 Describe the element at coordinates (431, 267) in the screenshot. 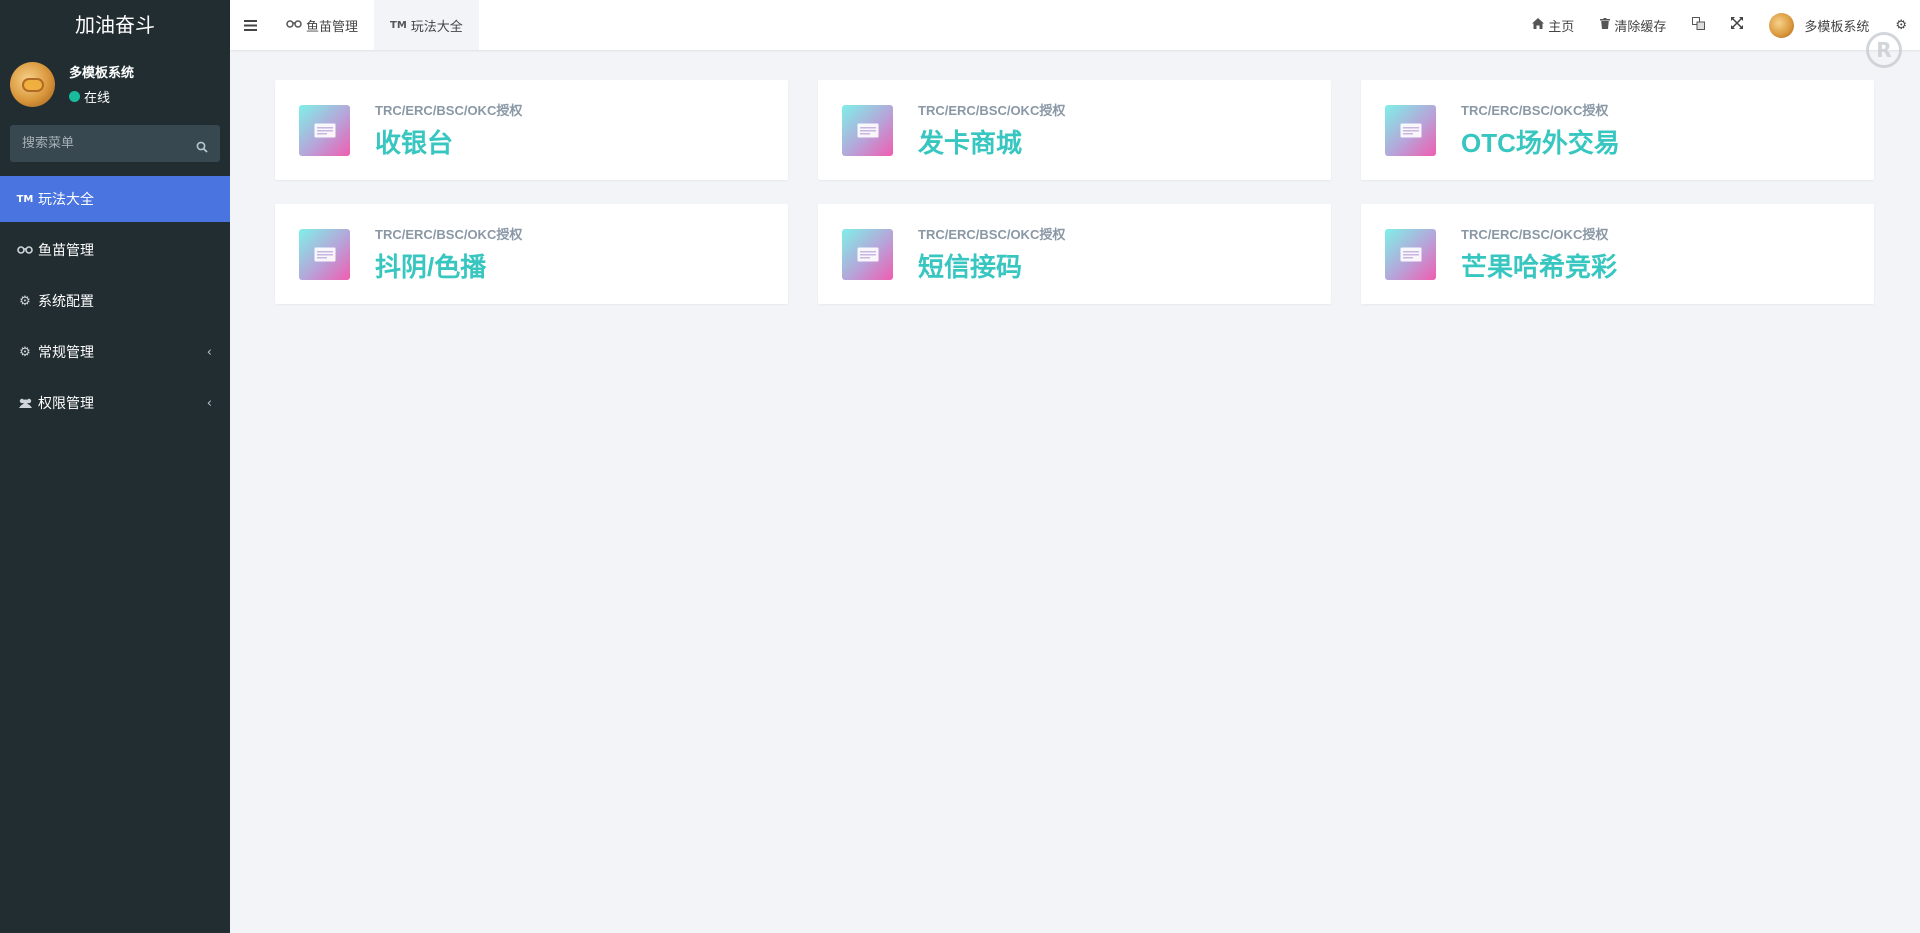

I see `card-title: 抖阴/色播` at that location.